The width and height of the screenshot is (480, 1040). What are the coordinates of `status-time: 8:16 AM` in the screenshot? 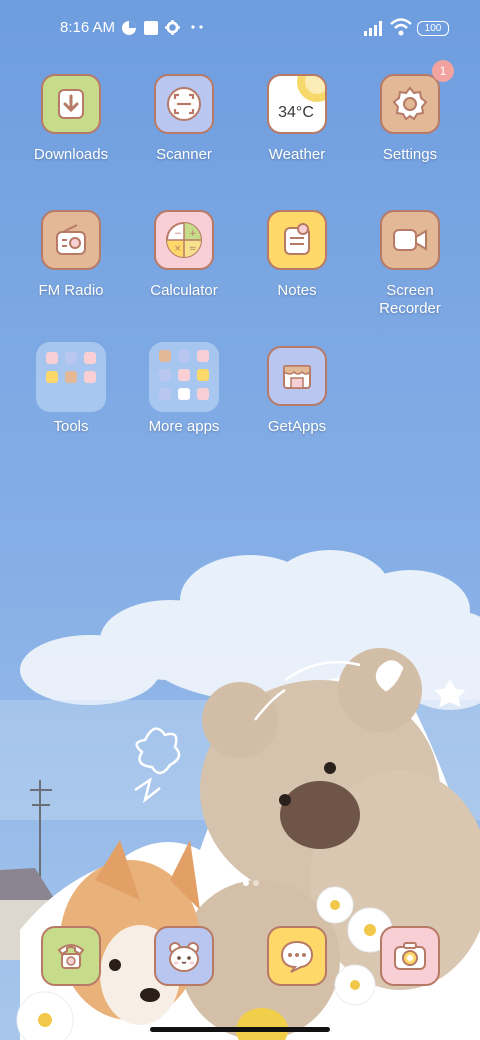 It's located at (88, 27).